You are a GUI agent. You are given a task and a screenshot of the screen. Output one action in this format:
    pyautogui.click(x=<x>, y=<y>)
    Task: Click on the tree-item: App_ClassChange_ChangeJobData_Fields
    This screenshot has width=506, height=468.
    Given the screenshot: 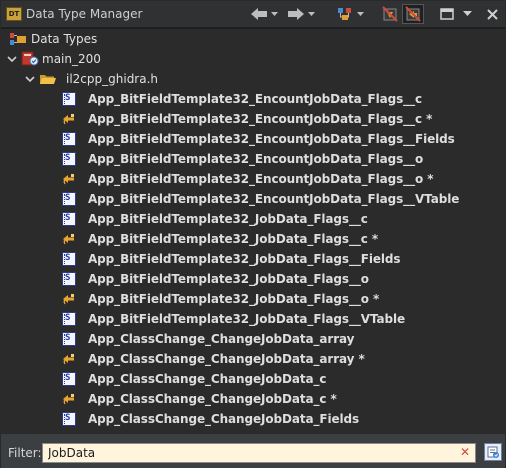 What is the action you would take?
    pyautogui.click(x=210, y=419)
    